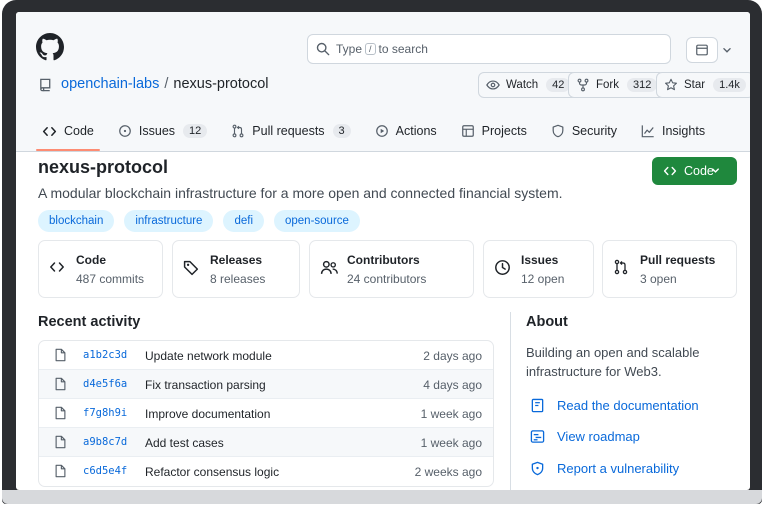  What do you see at coordinates (673, 131) in the screenshot?
I see `tab-insights: Insights` at bounding box center [673, 131].